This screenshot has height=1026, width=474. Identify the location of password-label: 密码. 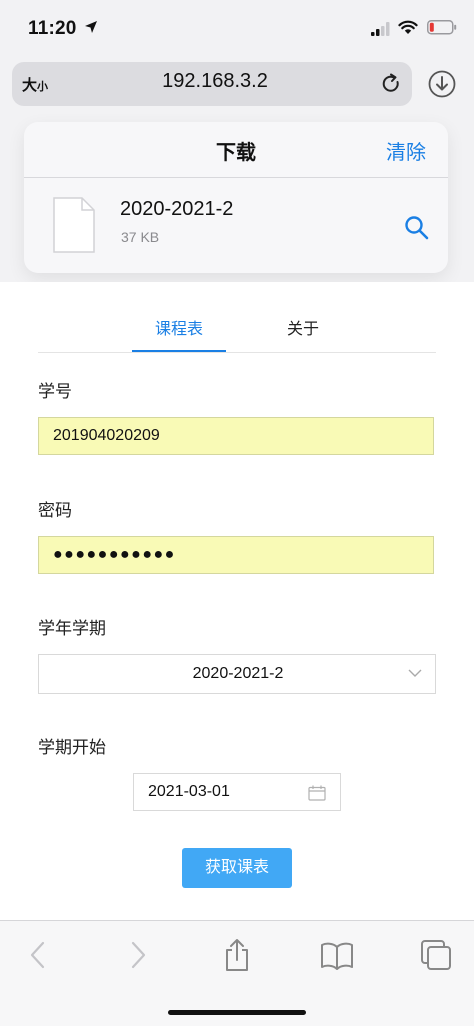
(55, 510).